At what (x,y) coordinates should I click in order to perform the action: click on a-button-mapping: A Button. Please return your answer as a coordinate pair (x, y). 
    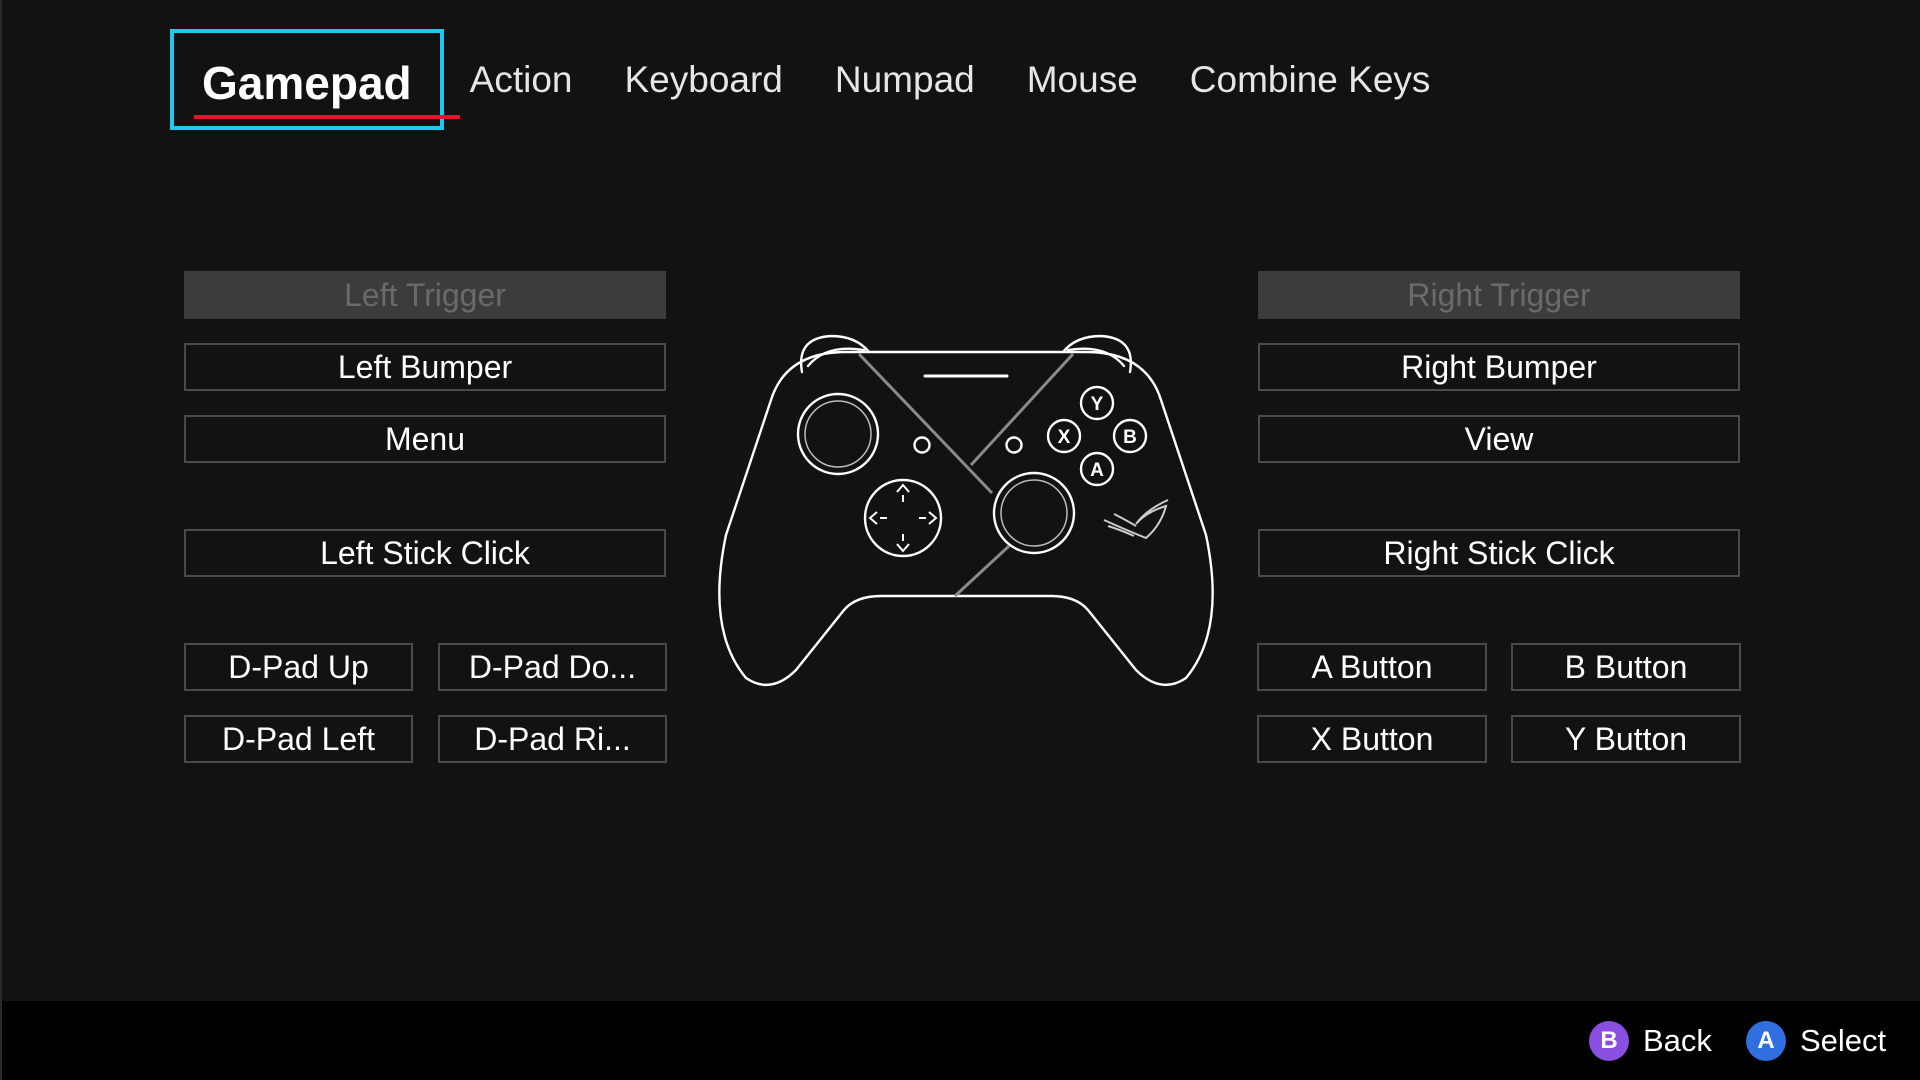
    Looking at the image, I should click on (1372, 667).